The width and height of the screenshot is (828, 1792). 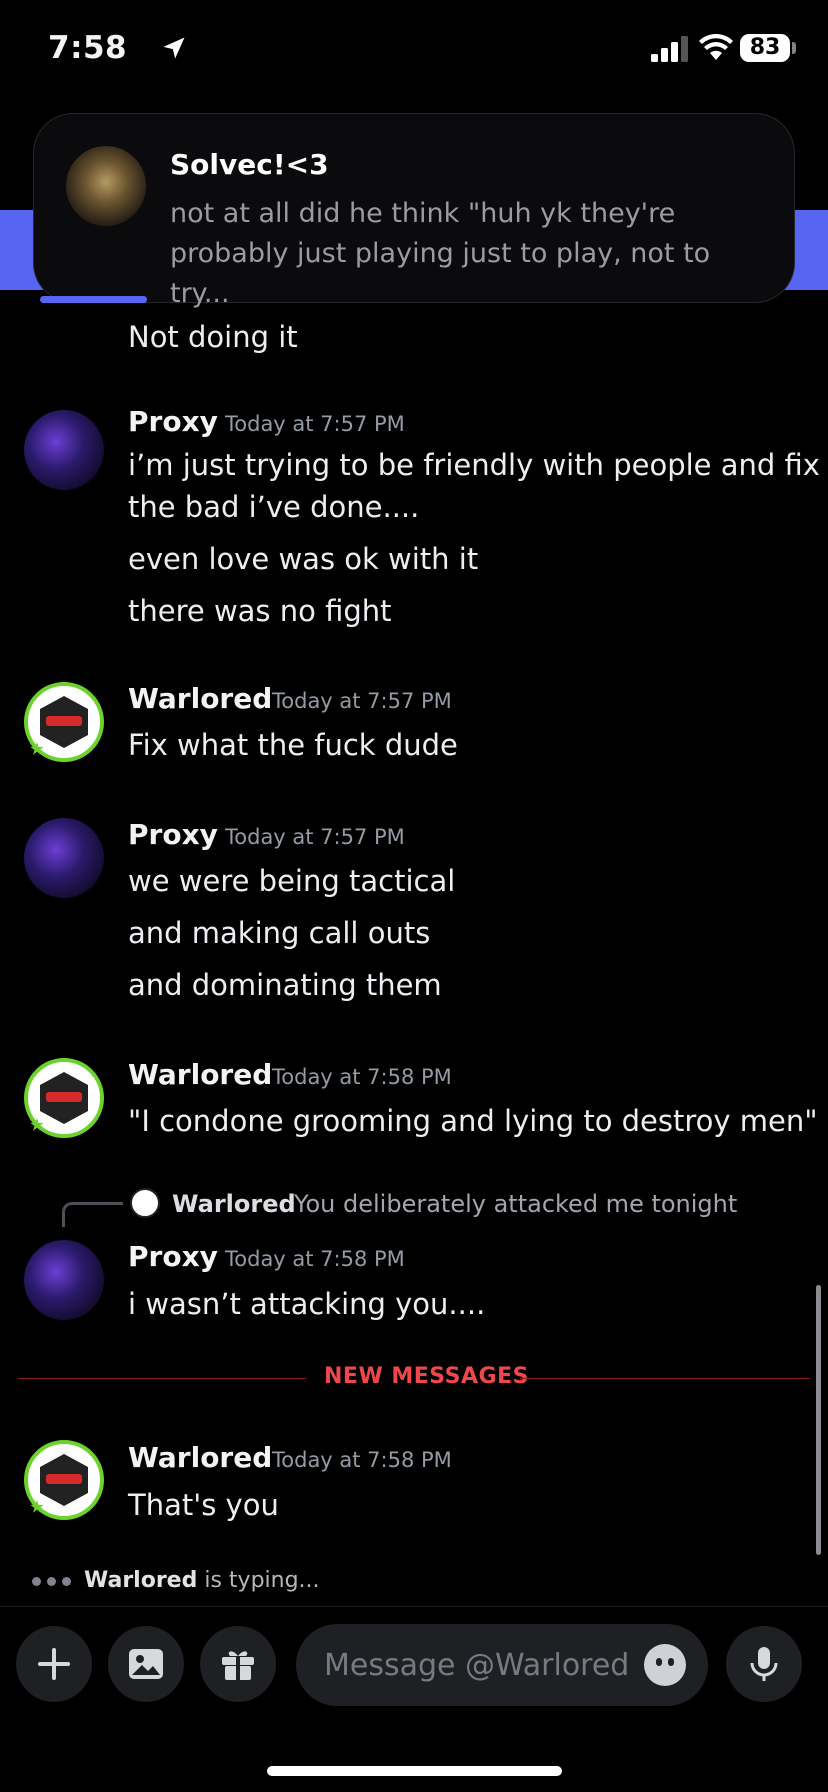 I want to click on image-icon, so click(x=146, y=1664).